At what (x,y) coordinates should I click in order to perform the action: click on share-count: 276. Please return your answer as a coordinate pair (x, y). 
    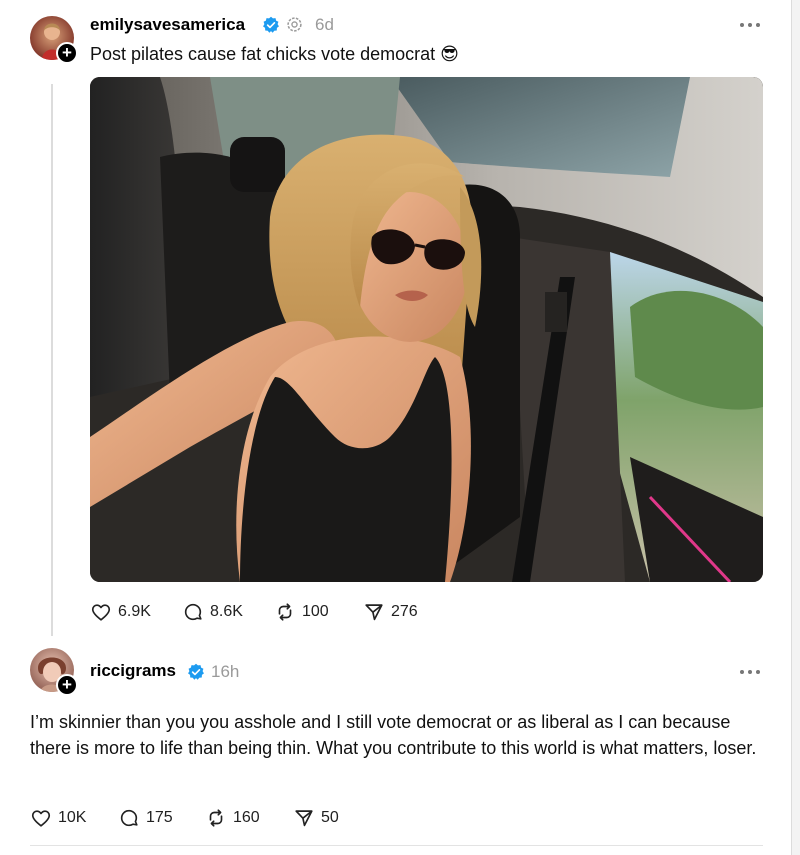
    Looking at the image, I should click on (404, 611).